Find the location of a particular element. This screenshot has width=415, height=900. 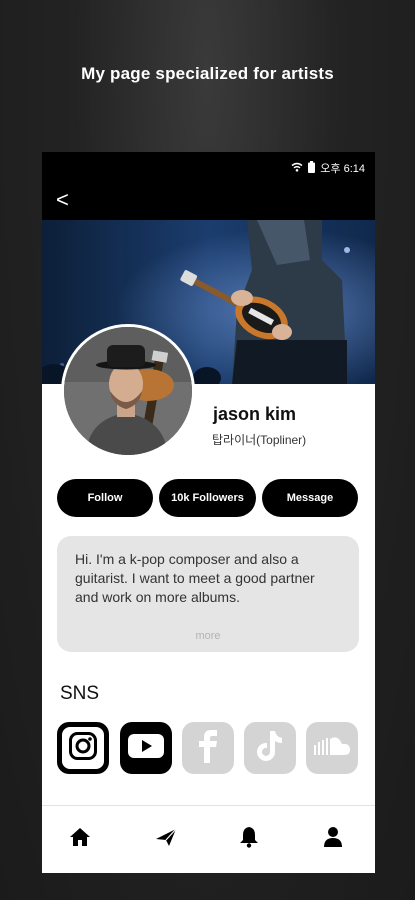

tiktok-icon is located at coordinates (270, 748).